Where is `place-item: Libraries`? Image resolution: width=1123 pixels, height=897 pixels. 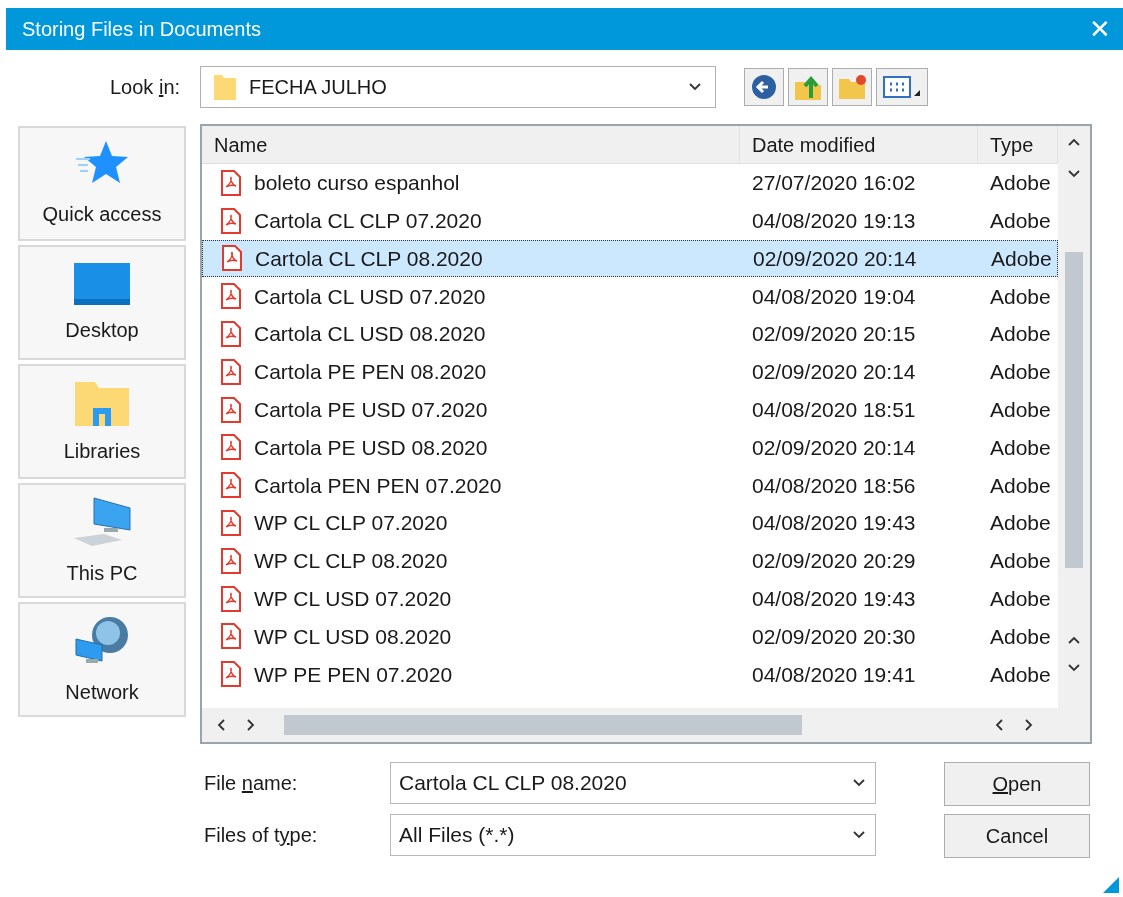
place-item: Libraries is located at coordinates (102, 421).